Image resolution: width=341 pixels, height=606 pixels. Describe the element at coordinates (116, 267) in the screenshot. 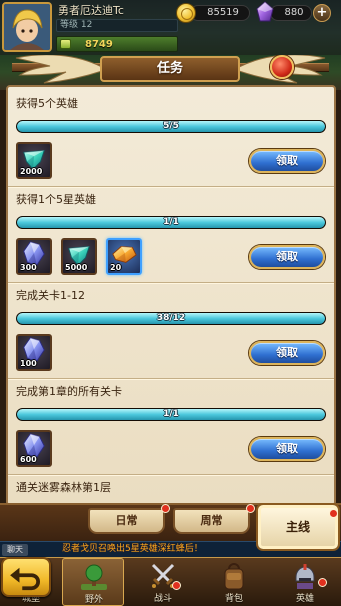

I see `reward-amount: 20` at that location.